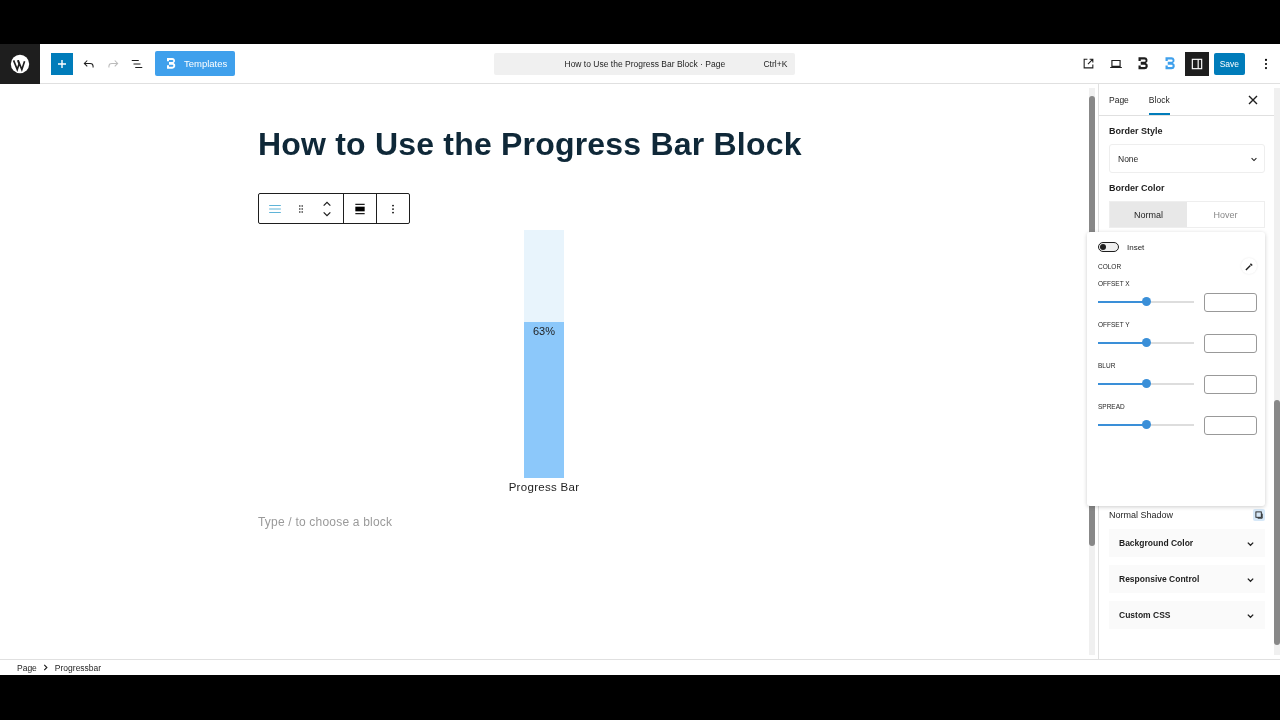  Describe the element at coordinates (775, 63) in the screenshot. I see `shortcut-hint: Ctrl+K` at that location.